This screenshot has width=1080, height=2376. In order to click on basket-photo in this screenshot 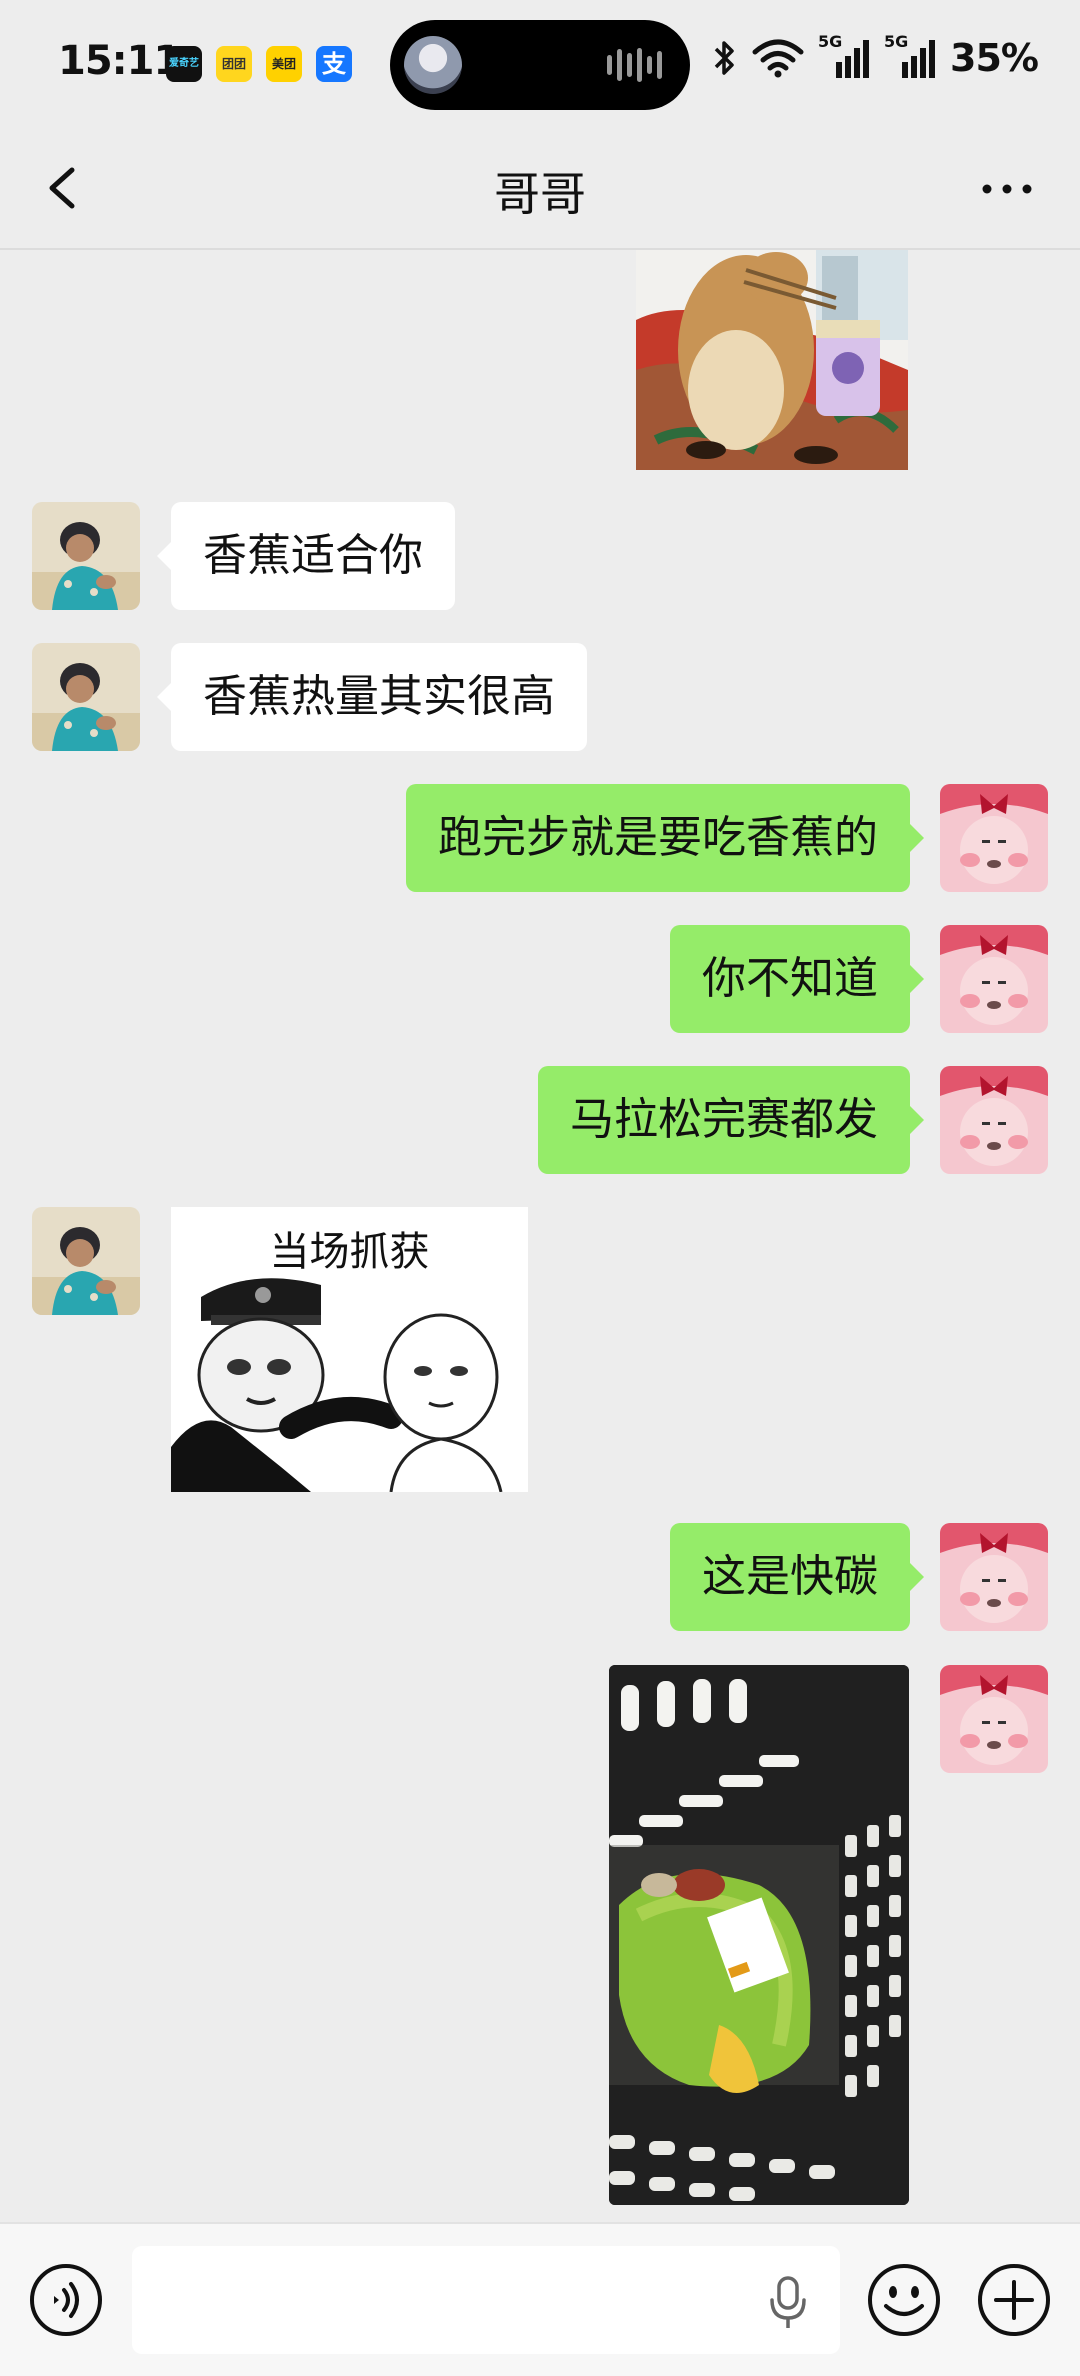, I will do `click(759, 1935)`.